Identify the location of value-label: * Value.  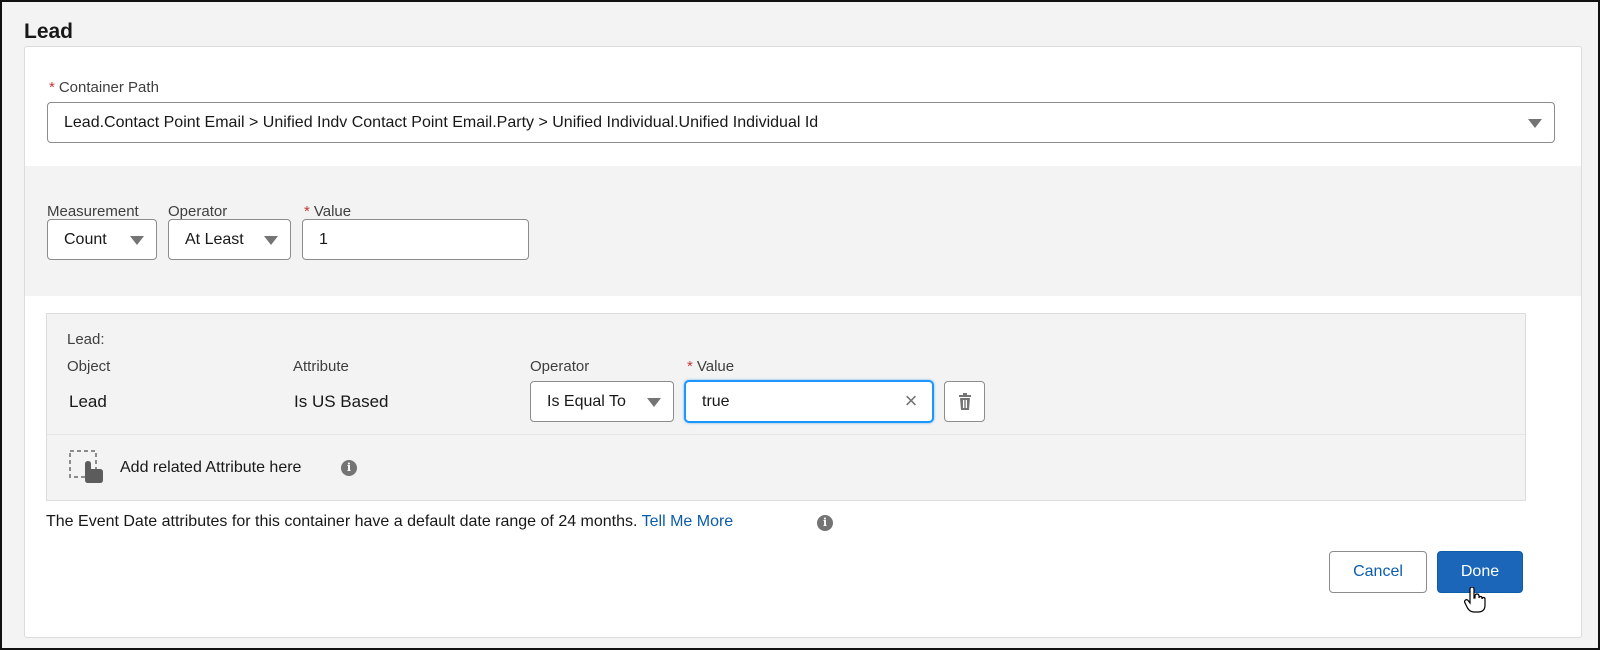
(328, 211).